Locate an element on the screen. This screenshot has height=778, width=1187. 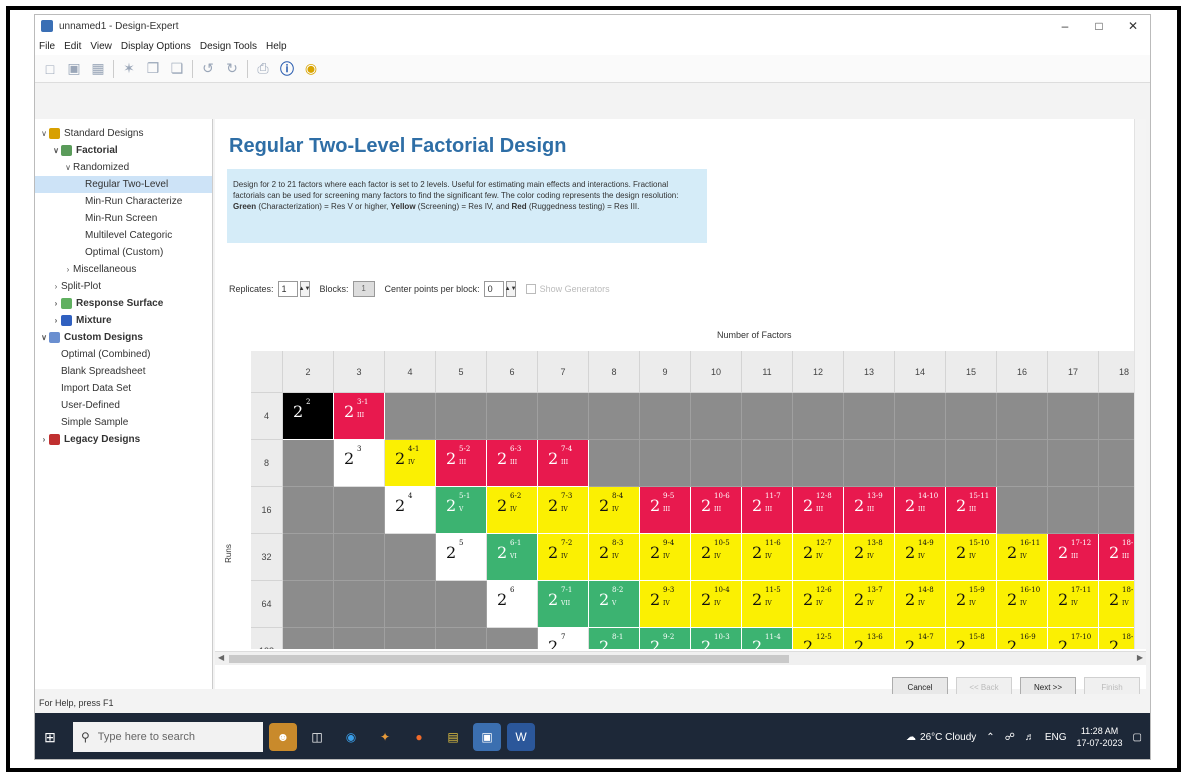
new-file-icon: □ is located at coordinates (50, 69).